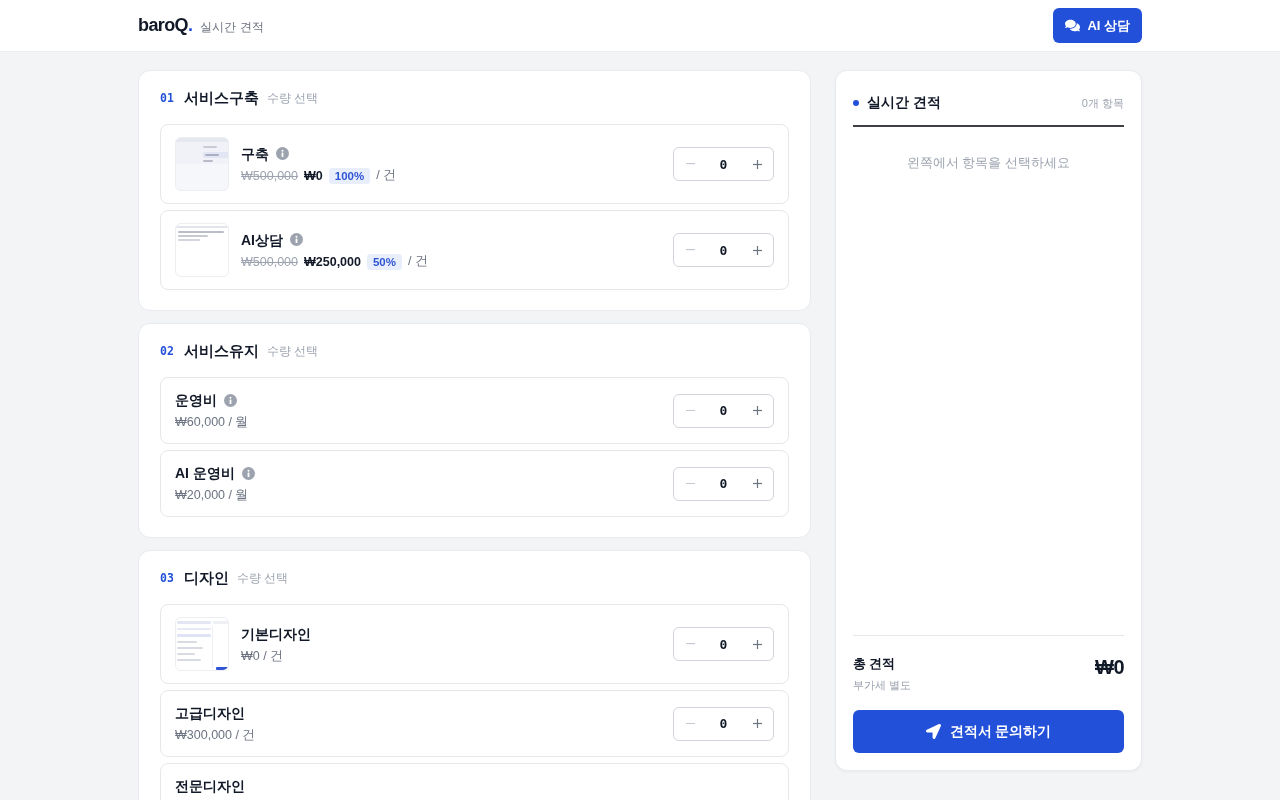  Describe the element at coordinates (206, 578) in the screenshot. I see `section-title: 디자인` at that location.